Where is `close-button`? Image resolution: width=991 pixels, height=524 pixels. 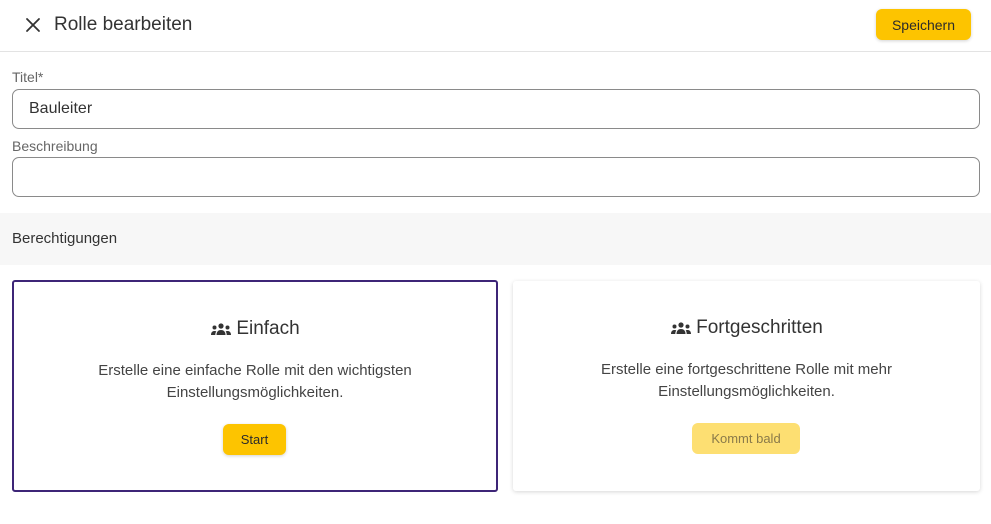 close-button is located at coordinates (33, 25).